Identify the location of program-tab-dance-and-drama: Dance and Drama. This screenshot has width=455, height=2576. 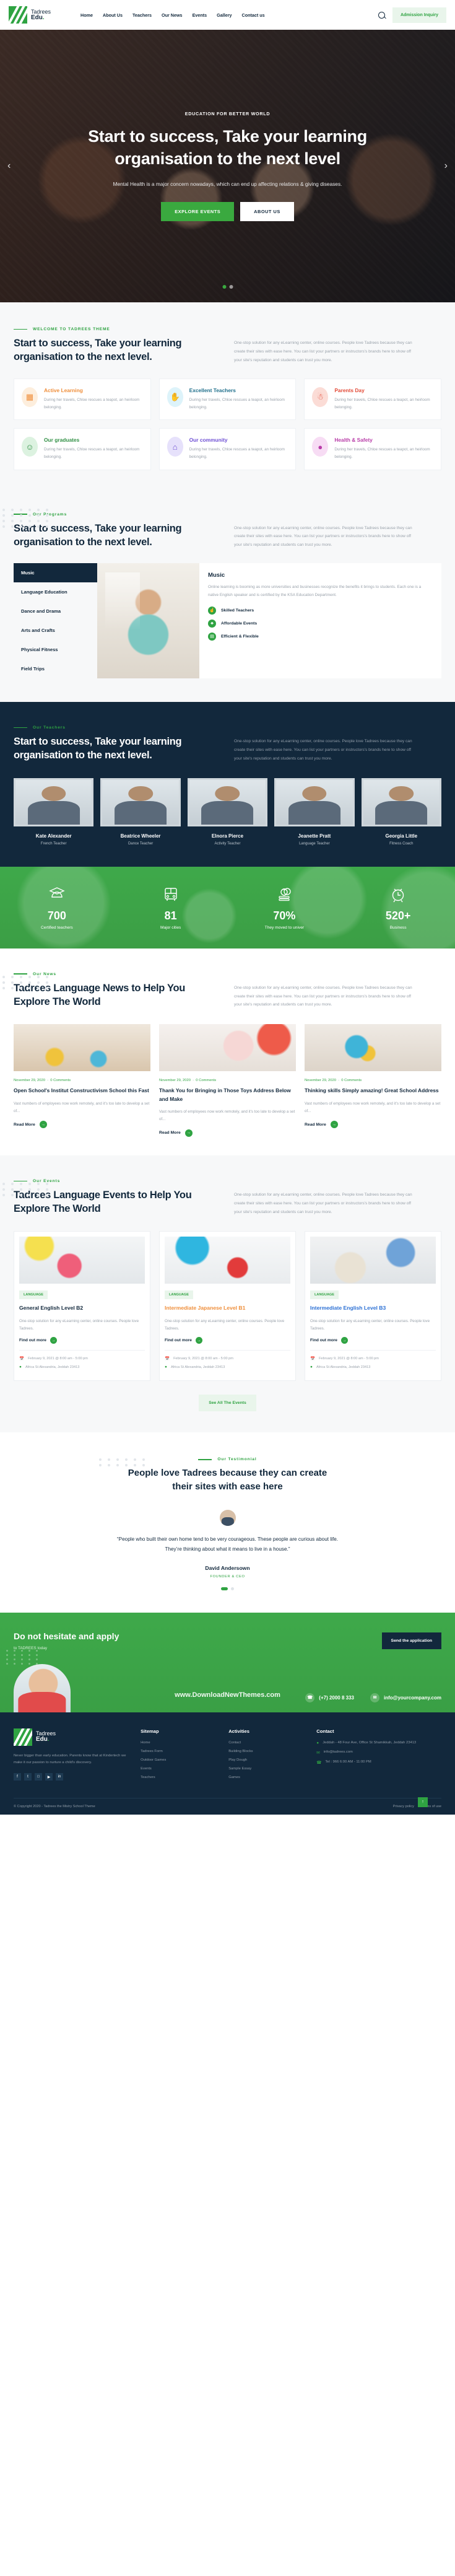
(56, 611).